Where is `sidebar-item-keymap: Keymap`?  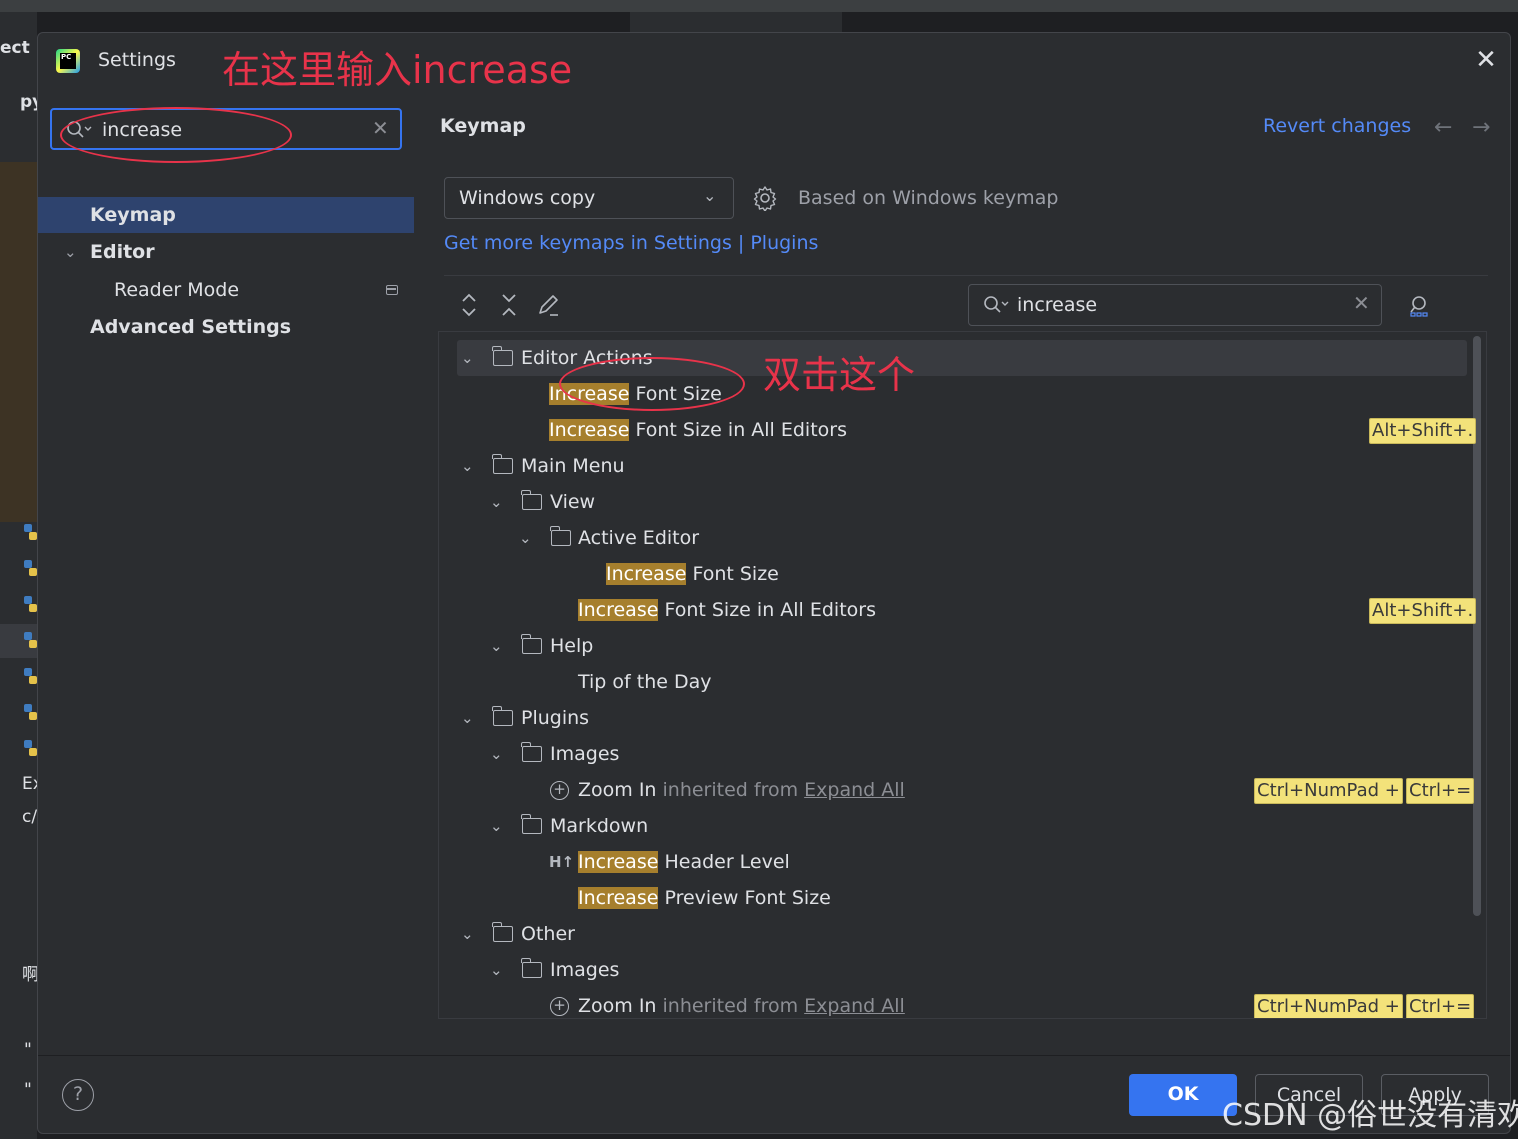 sidebar-item-keymap: Keymap is located at coordinates (226, 215).